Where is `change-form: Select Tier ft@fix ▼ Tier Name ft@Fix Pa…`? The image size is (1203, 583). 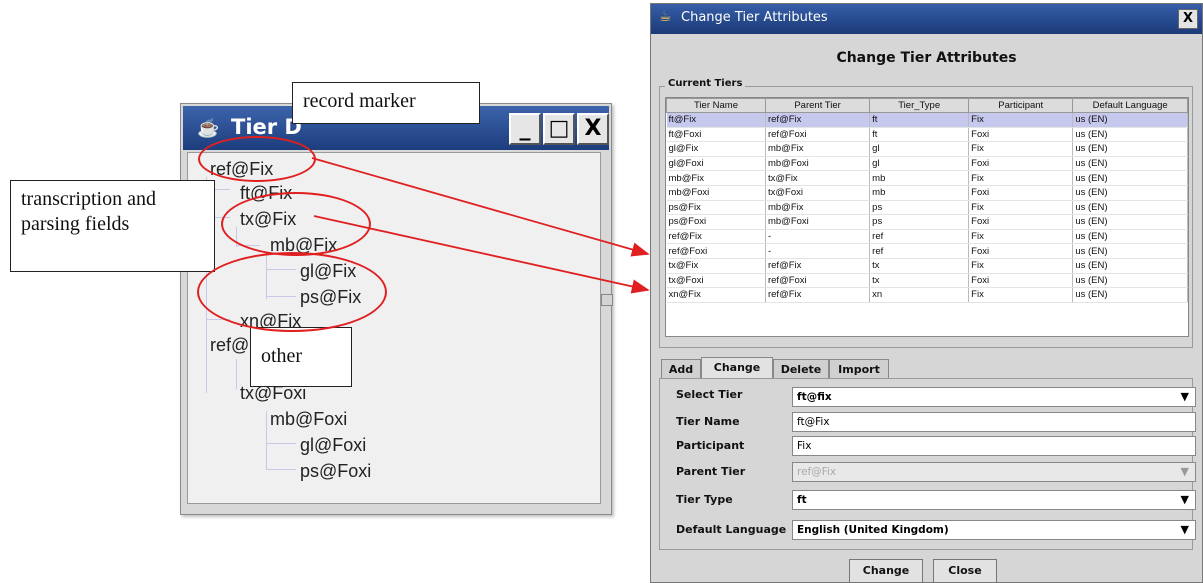 change-form: Select Tier ft@fix ▼ Tier Name ft@Fix Pa… is located at coordinates (927, 464).